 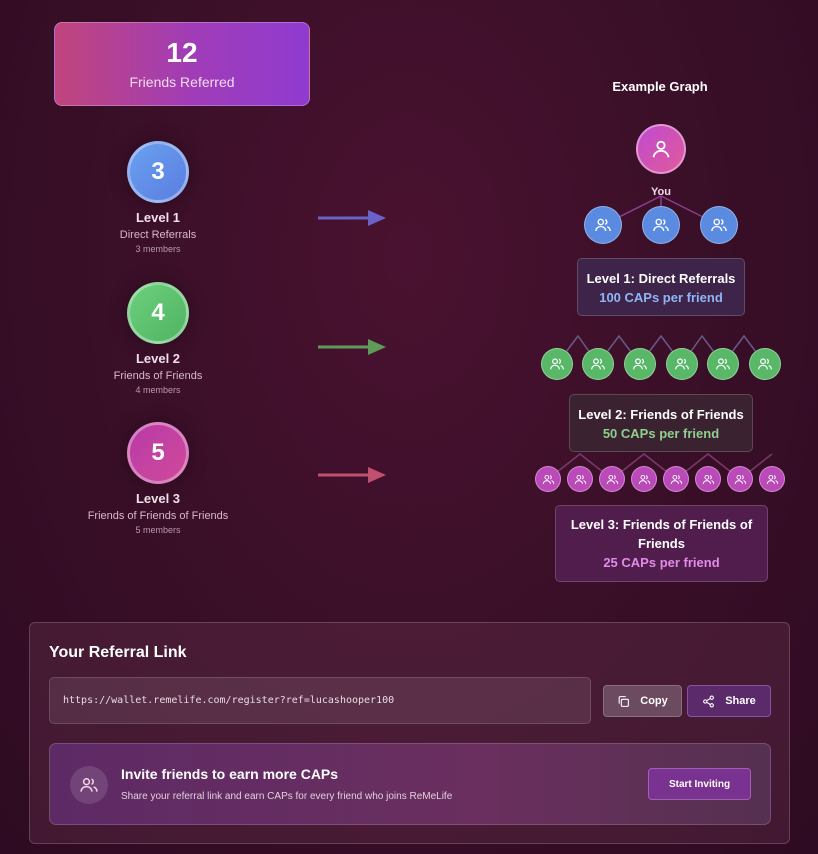 I want to click on invite-icon-wrap, so click(x=89, y=785).